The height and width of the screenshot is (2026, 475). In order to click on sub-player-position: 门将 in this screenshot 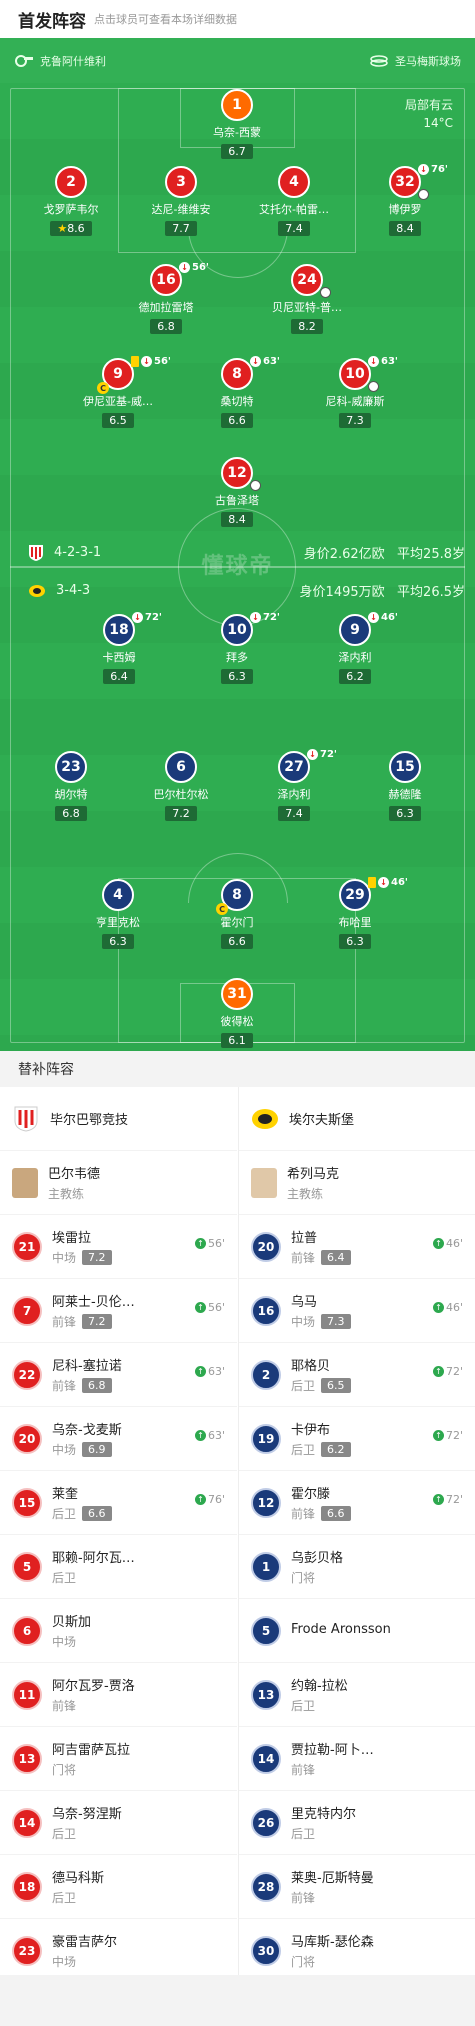, I will do `click(64, 1770)`.